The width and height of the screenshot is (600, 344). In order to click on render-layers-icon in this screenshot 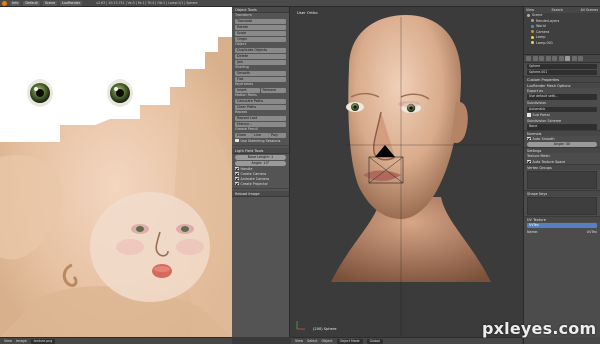, I will do `click(532, 20)`.